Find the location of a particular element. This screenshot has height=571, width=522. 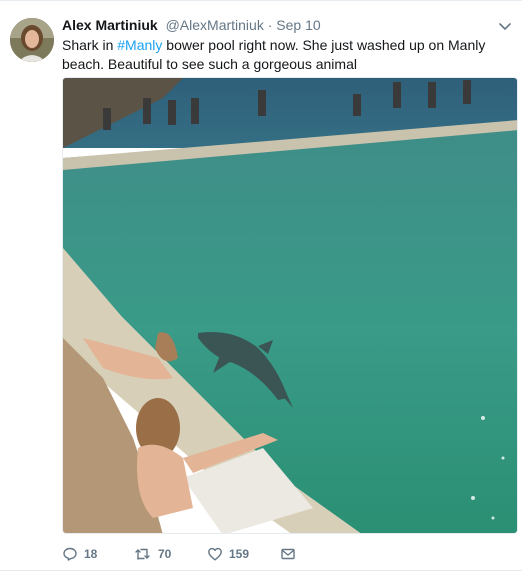

retweet-button: 70 is located at coordinates (152, 554).